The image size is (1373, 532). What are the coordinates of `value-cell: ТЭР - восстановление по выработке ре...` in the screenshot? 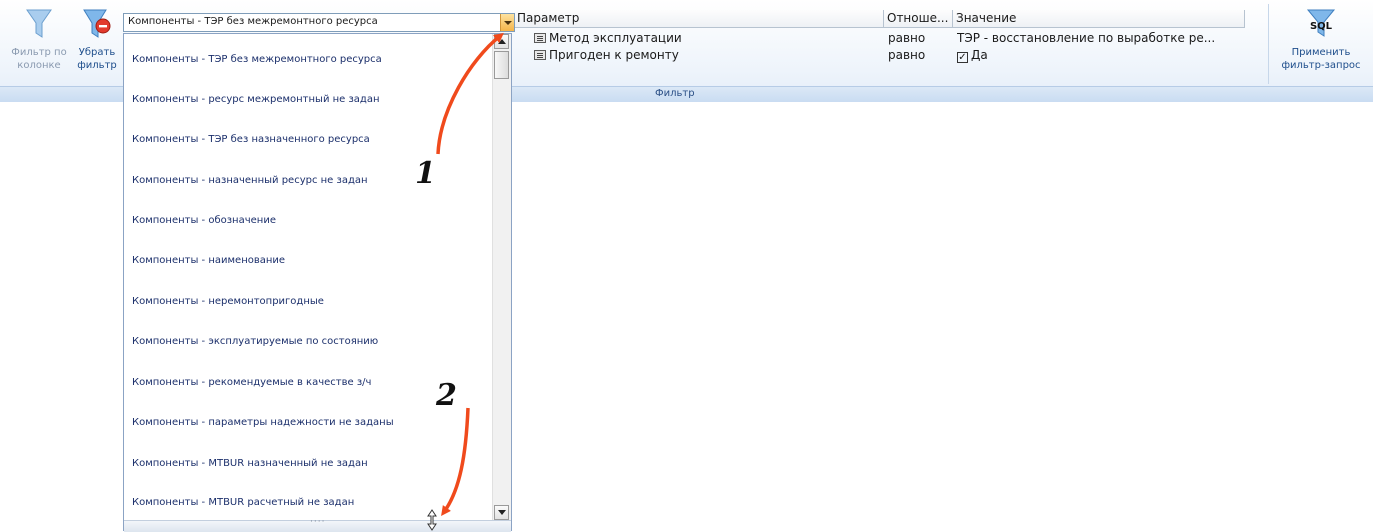 It's located at (1086, 38).